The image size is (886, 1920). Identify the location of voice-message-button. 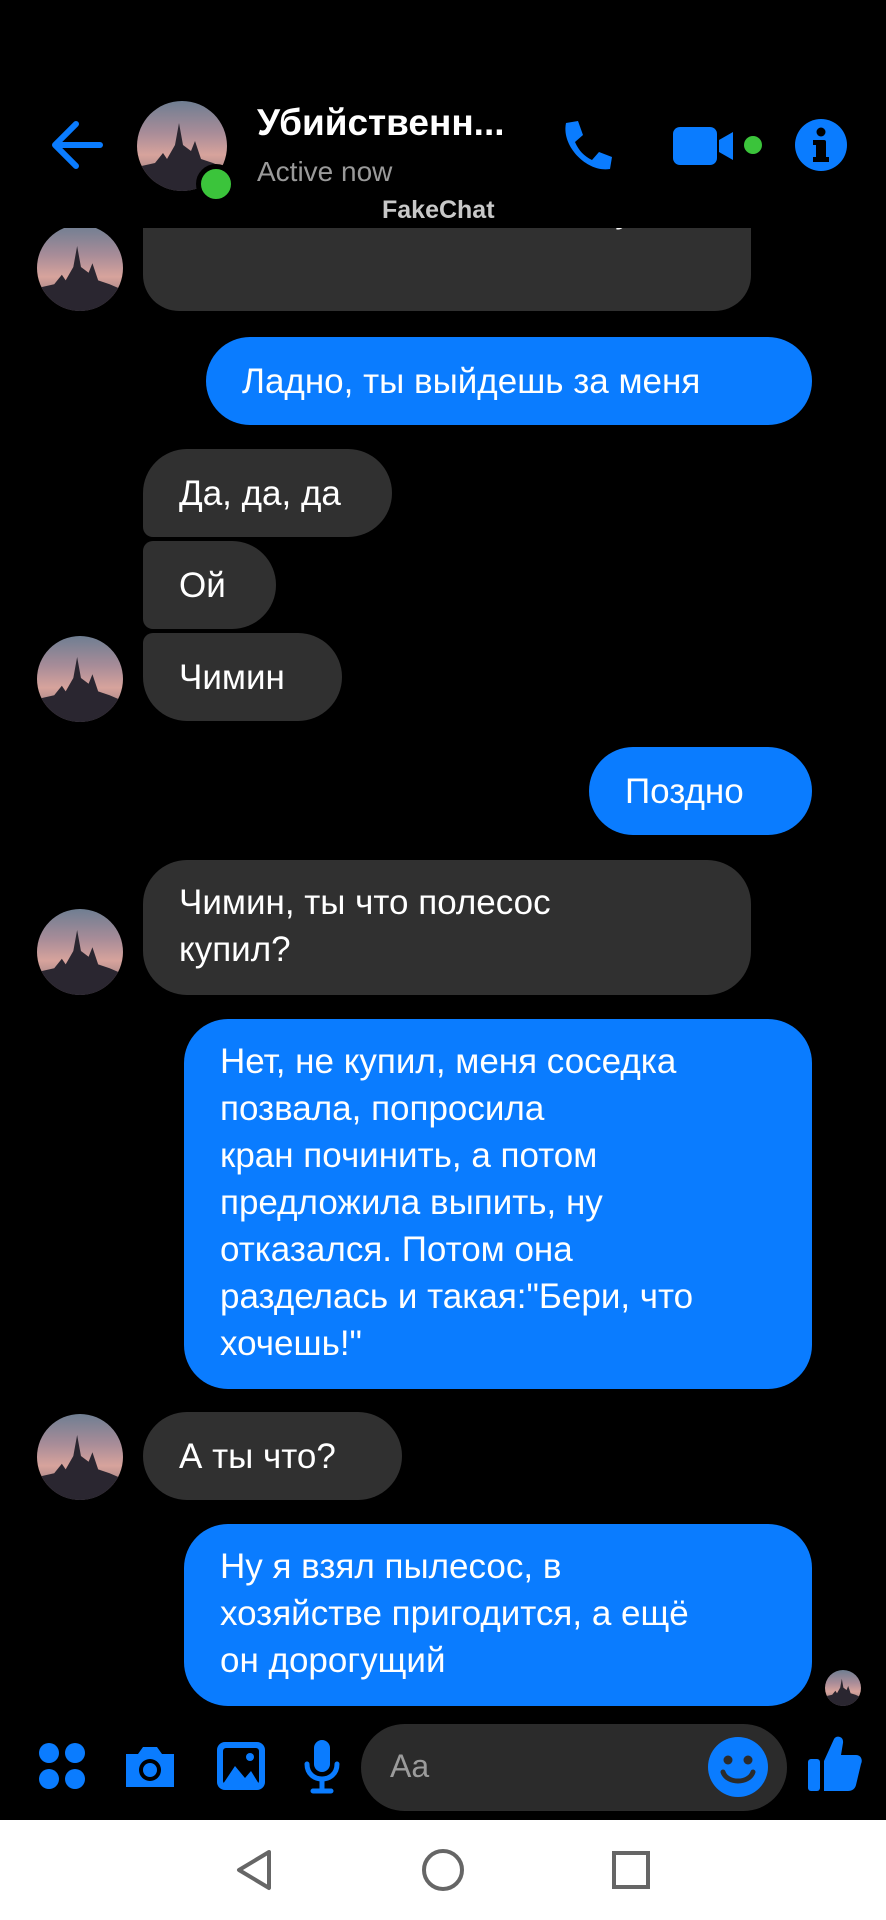
(322, 1766).